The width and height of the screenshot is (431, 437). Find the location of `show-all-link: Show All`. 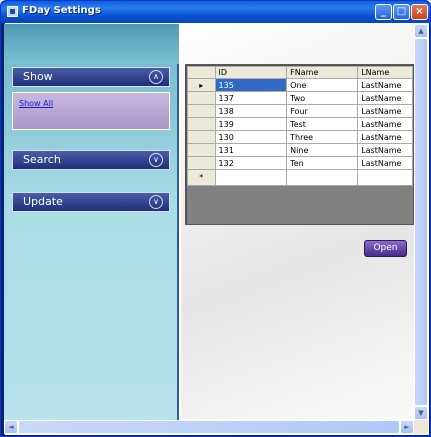

show-all-link: Show All is located at coordinates (36, 103).